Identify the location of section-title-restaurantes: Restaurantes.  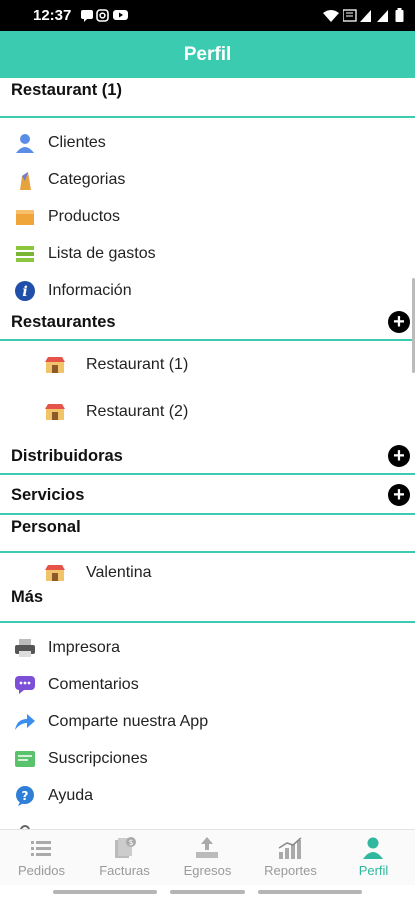
(63, 322).